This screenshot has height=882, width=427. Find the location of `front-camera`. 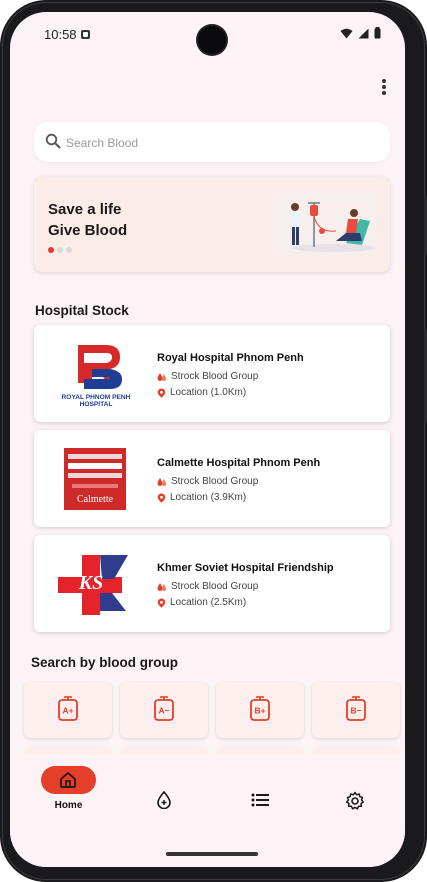

front-camera is located at coordinates (212, 40).